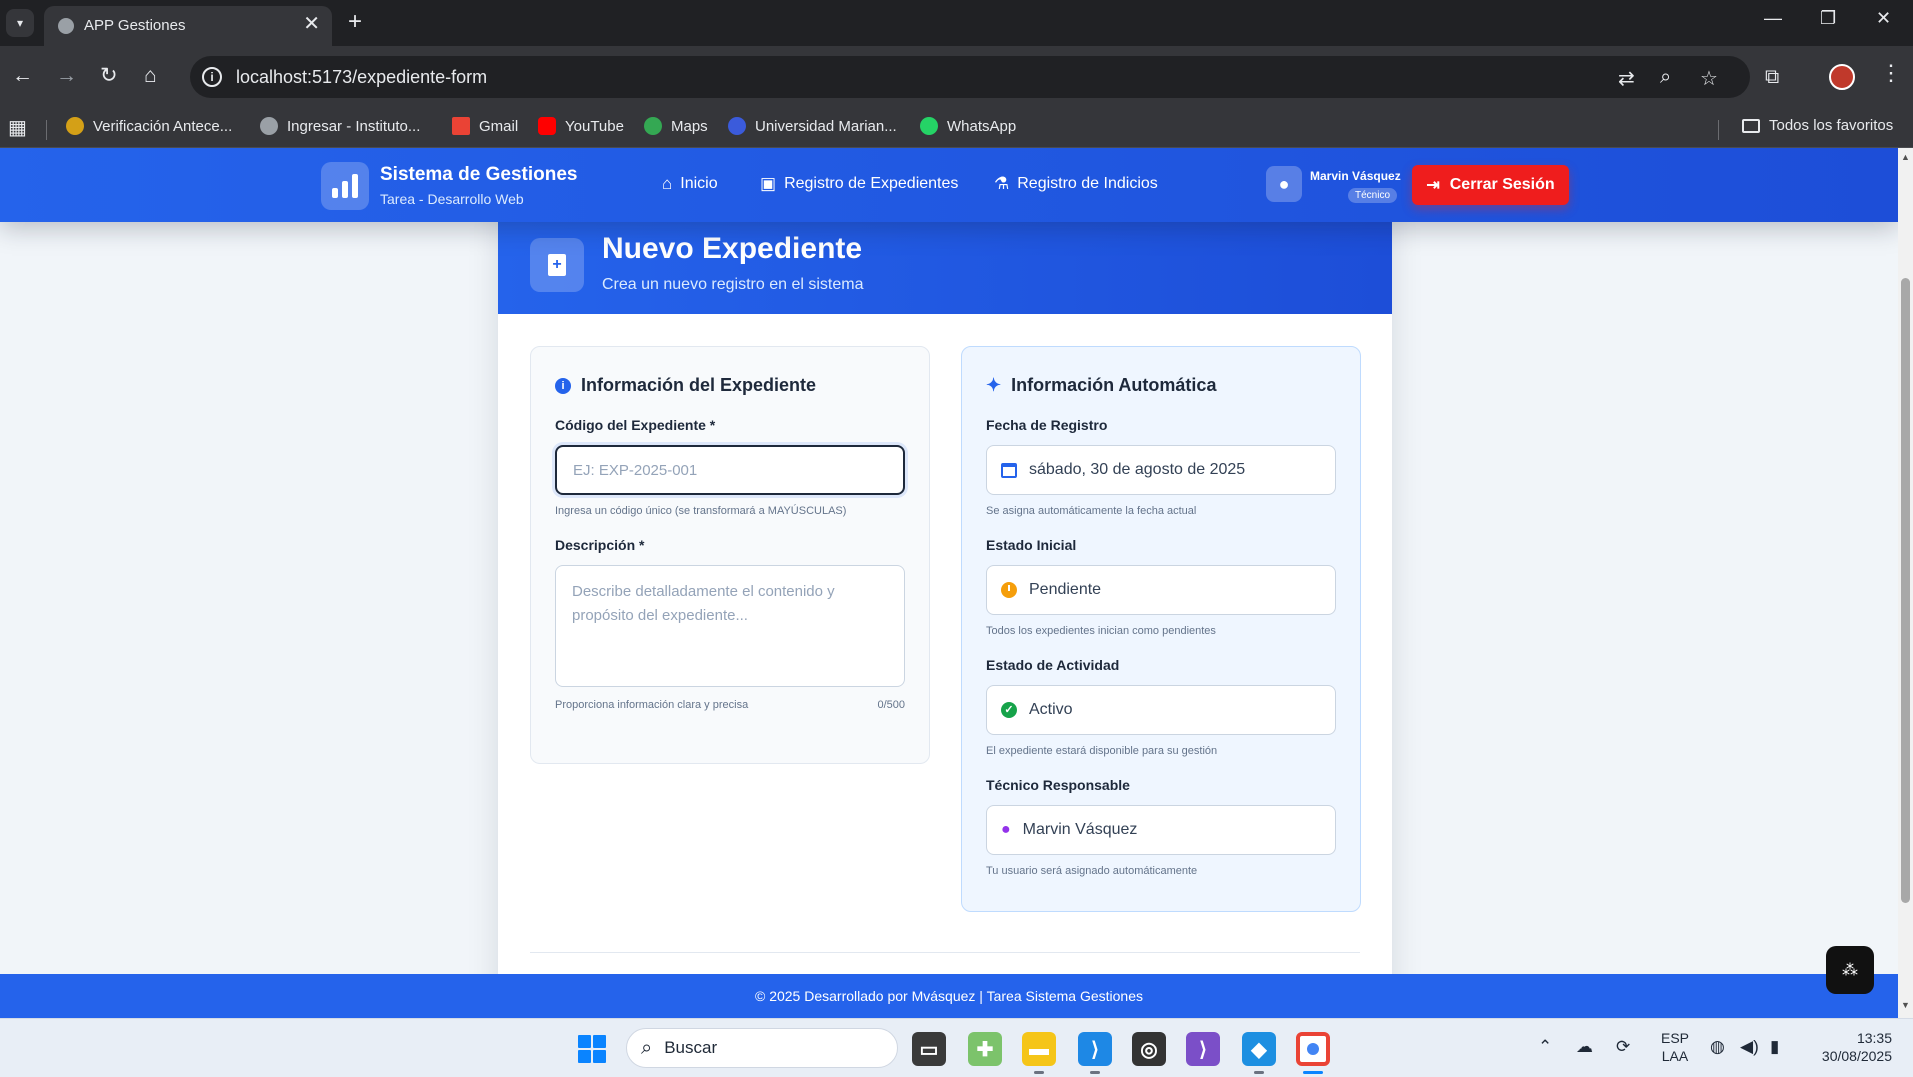  What do you see at coordinates (1665, 77) in the screenshot?
I see `zoom-icon: ⌕` at bounding box center [1665, 77].